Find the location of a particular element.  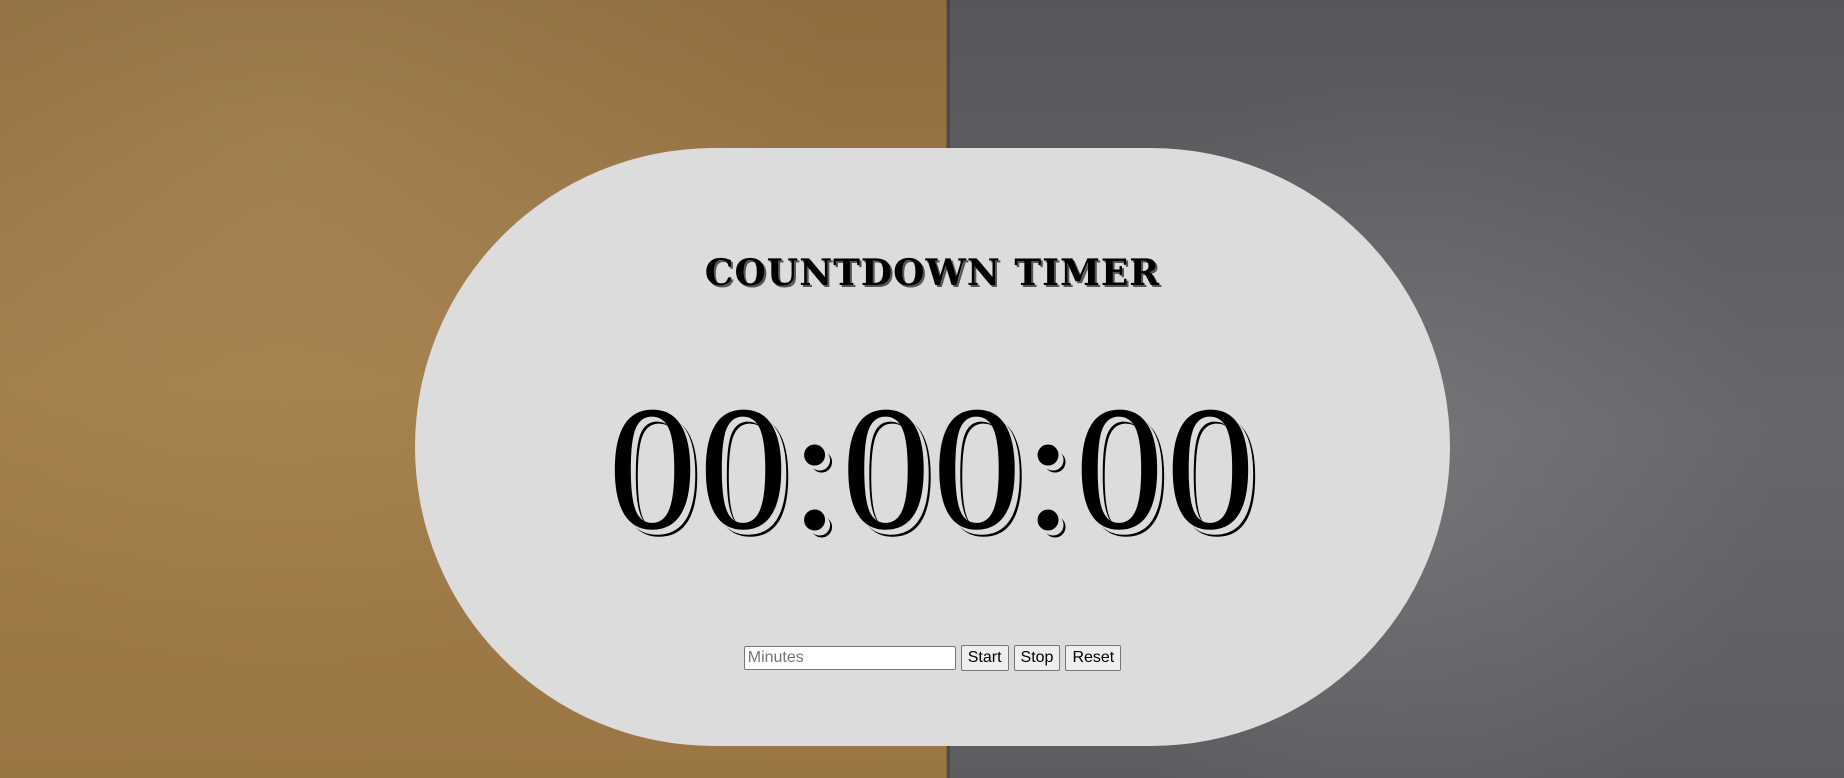

countdown-display: 00:00:00 is located at coordinates (932, 468).